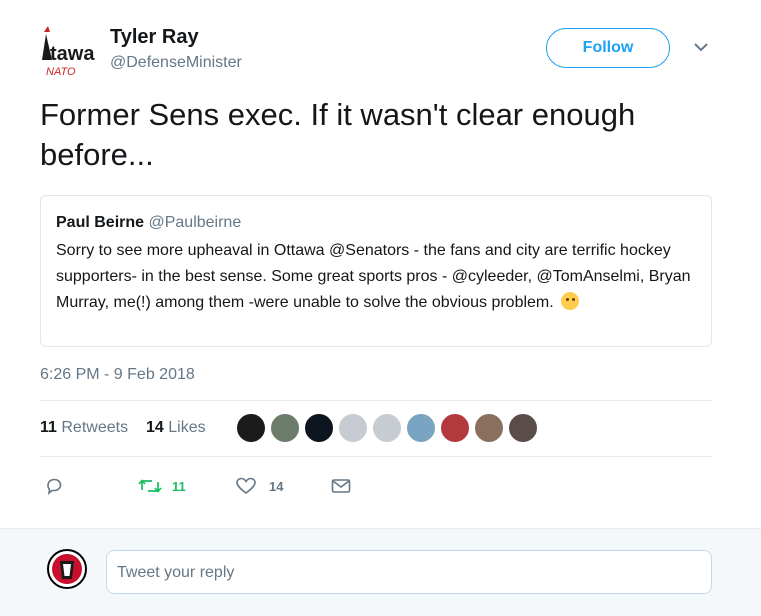 Image resolution: width=761 pixels, height=616 pixels. Describe the element at coordinates (95, 427) in the screenshot. I see `retweets-label: Retweets` at that location.